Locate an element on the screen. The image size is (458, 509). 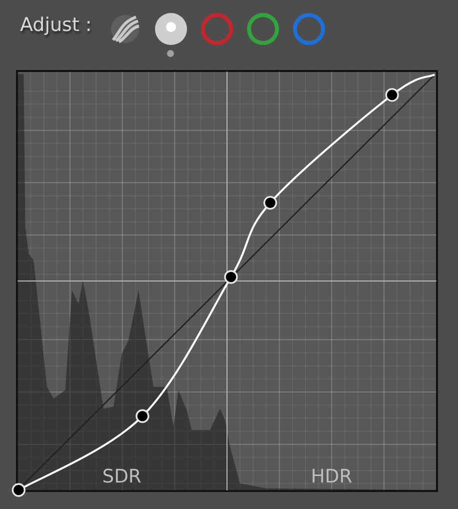
adjust-label: Adjust : is located at coordinates (56, 25).